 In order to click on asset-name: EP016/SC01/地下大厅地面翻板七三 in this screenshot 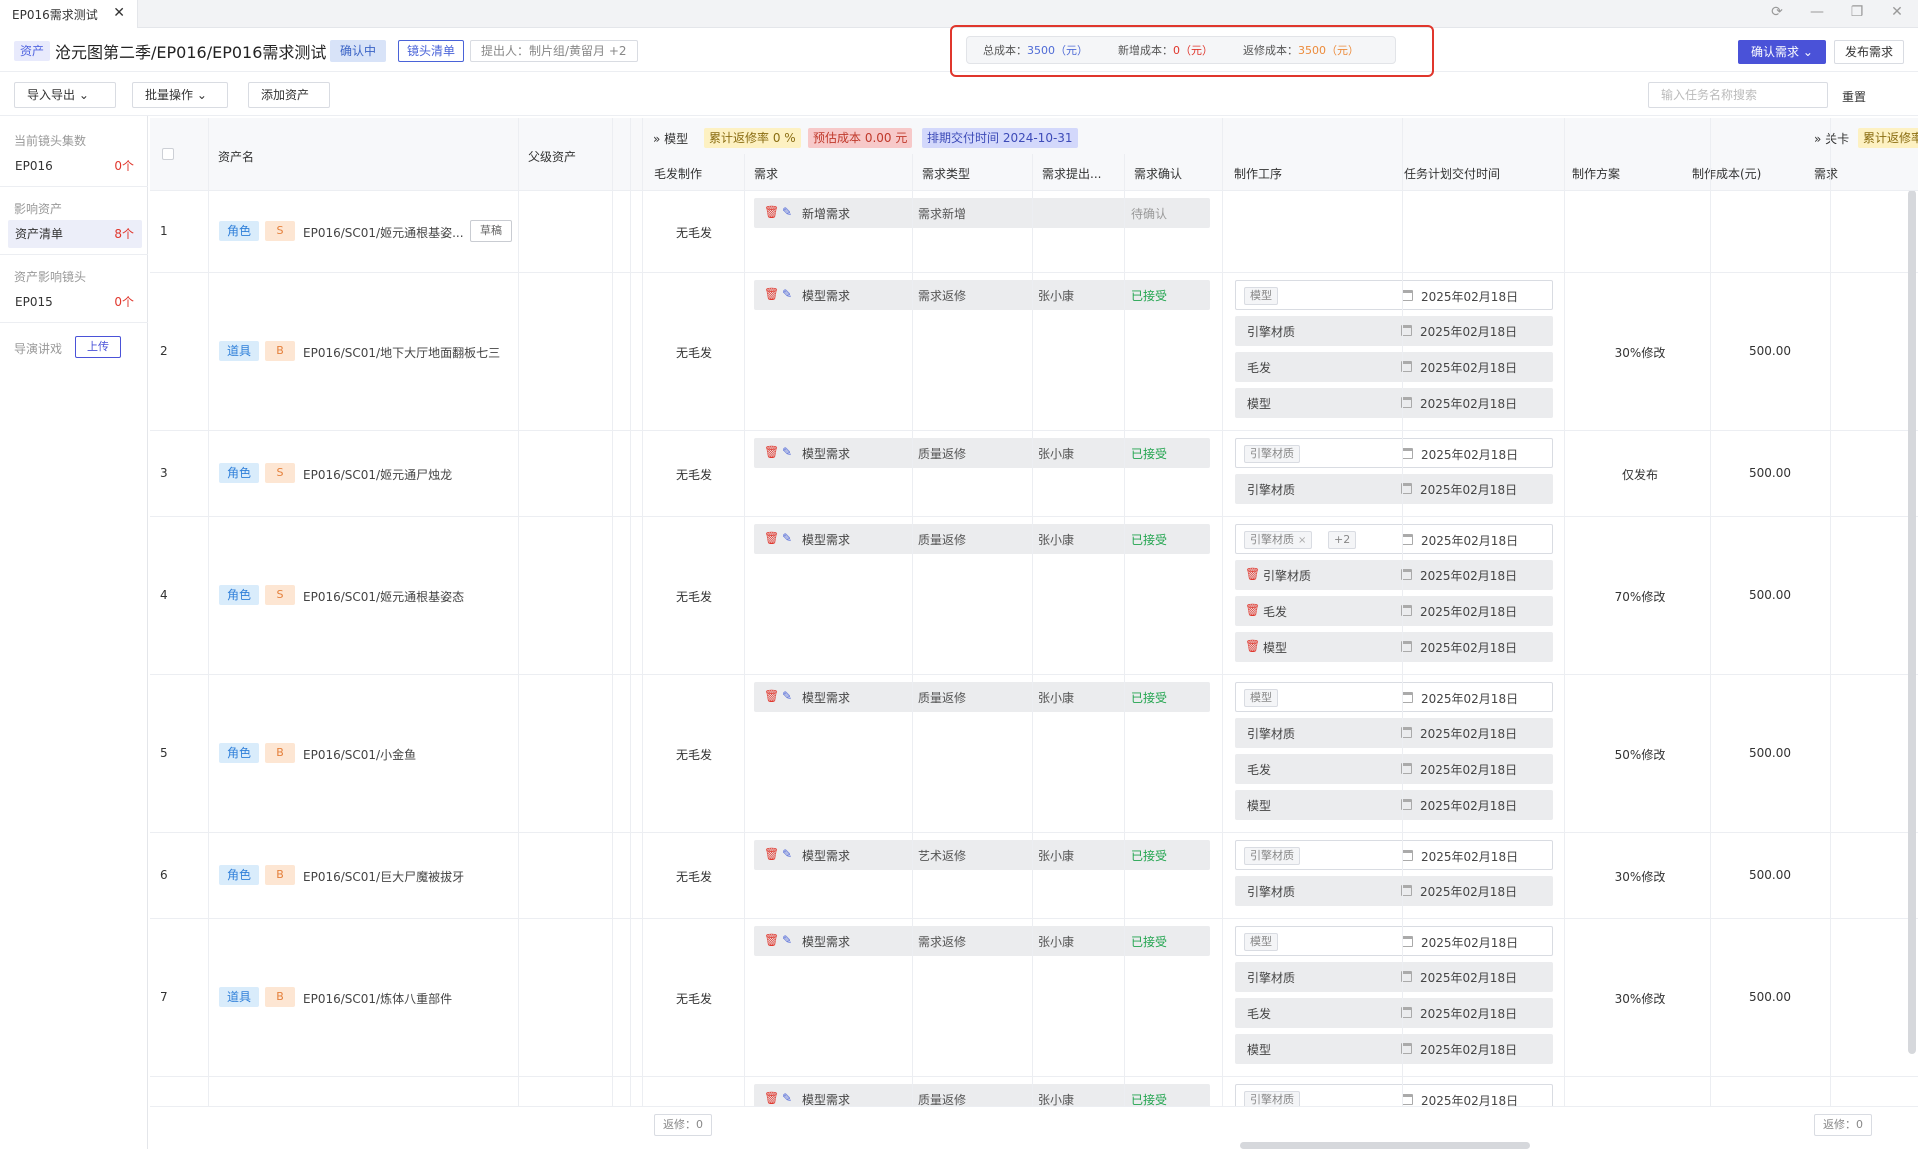, I will do `click(401, 352)`.